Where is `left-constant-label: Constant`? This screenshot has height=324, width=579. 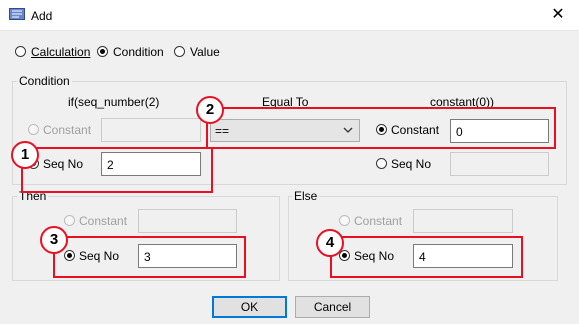
left-constant-label: Constant is located at coordinates (67, 130).